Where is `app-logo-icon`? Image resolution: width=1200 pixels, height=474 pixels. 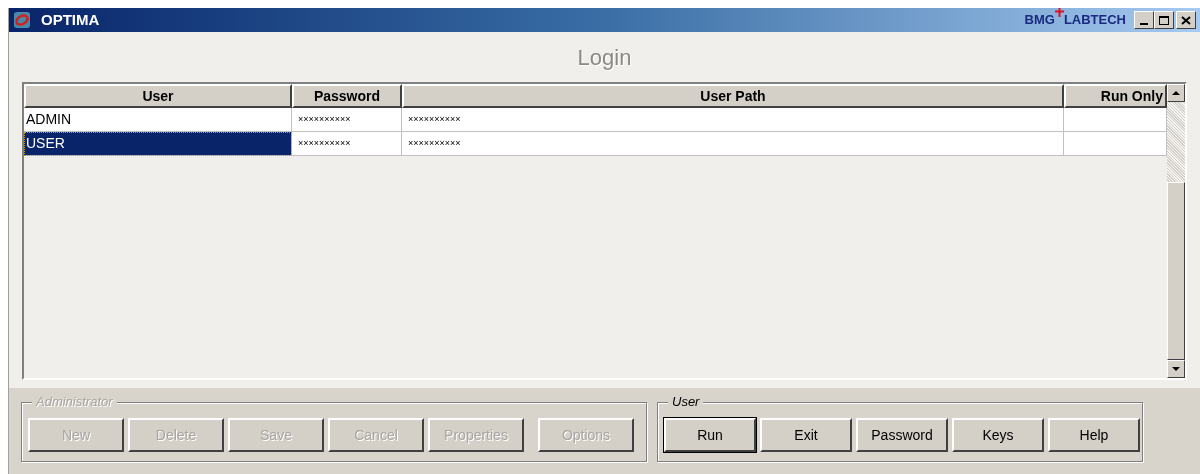
app-logo-icon is located at coordinates (22, 20).